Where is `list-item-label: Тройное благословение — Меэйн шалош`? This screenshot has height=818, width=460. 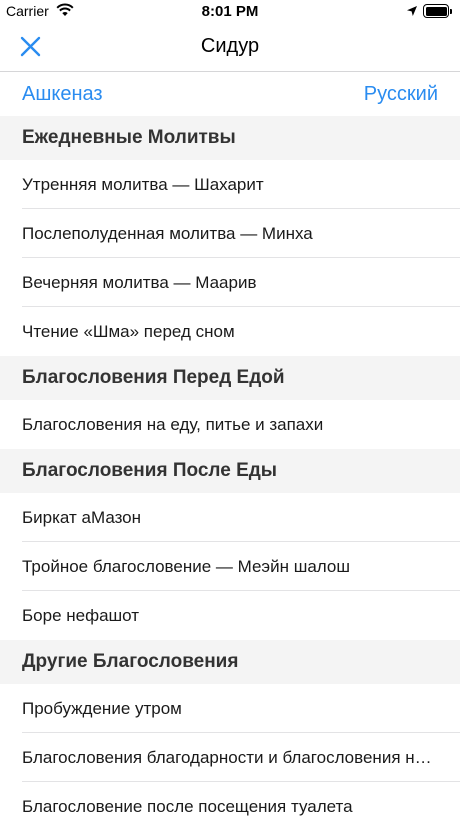
list-item-label: Тройное благословение — Меэйн шалош is located at coordinates (186, 566).